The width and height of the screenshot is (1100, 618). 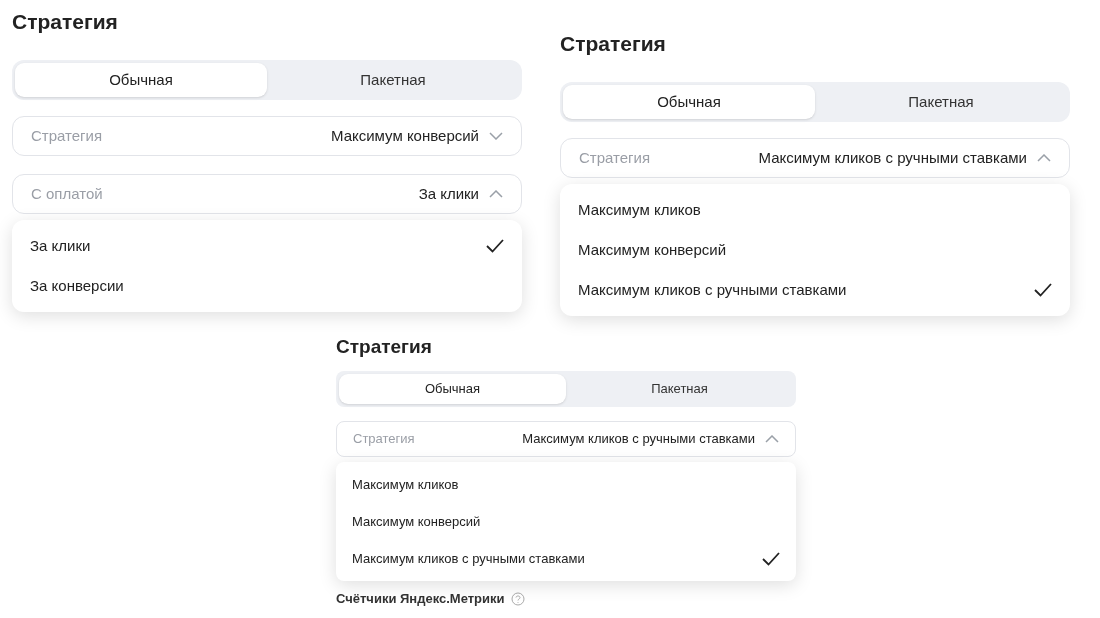 I want to click on select-field: С оплатой За клики, so click(x=267, y=194).